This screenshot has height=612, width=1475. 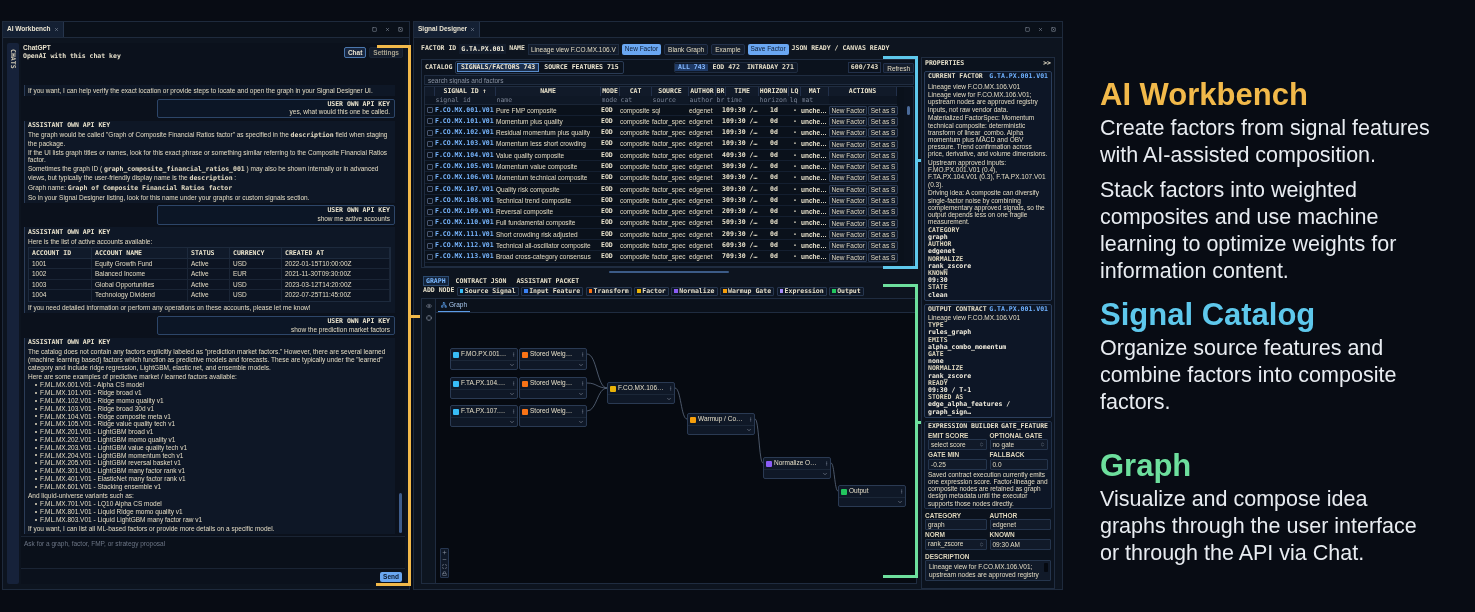 What do you see at coordinates (428, 318) in the screenshot?
I see `crosshair-icon` at bounding box center [428, 318].